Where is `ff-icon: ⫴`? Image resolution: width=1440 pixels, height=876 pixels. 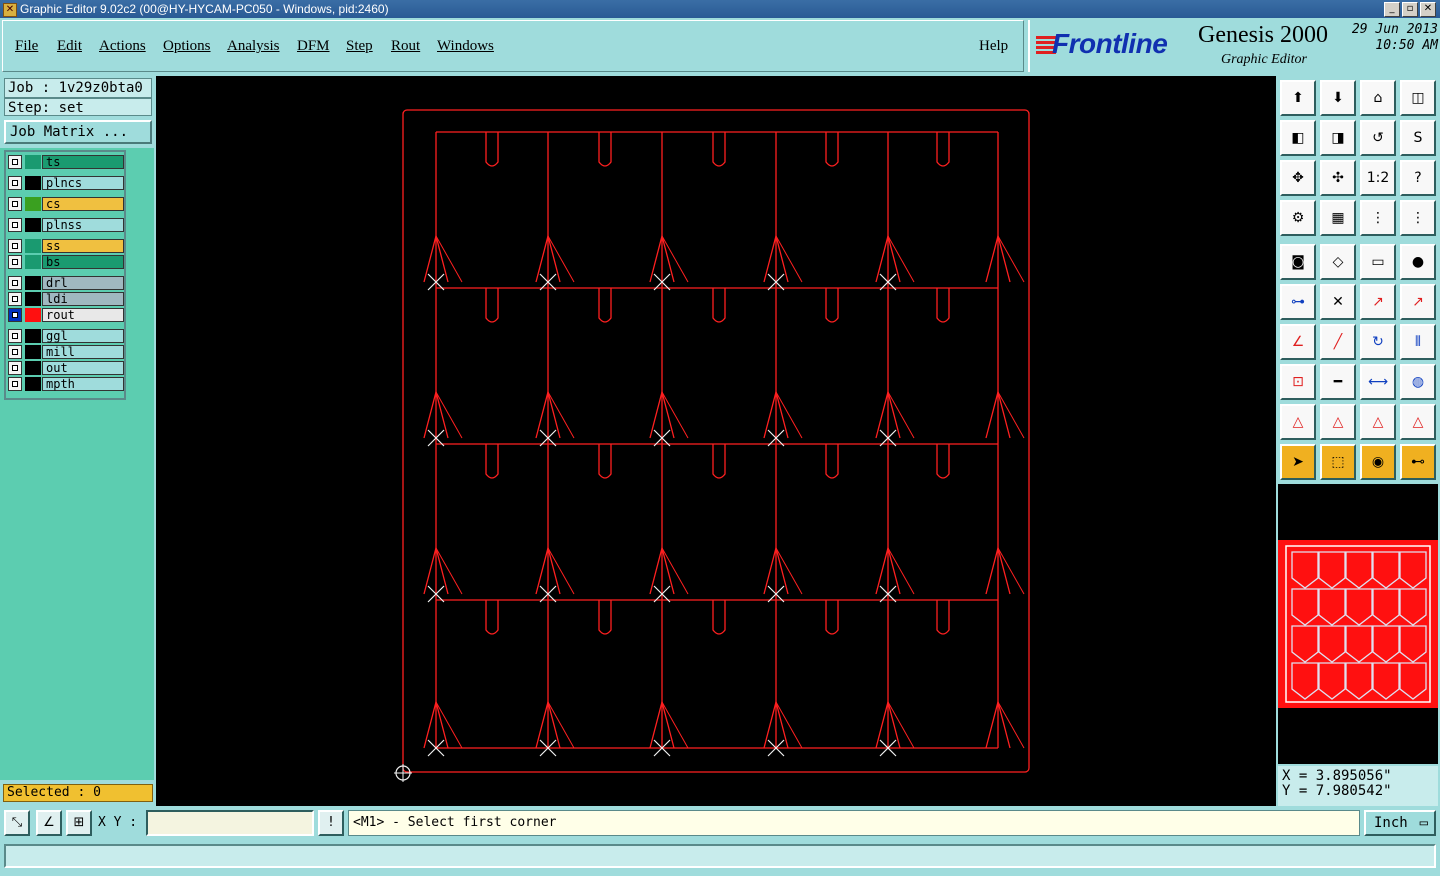
ff-icon: ⫴ is located at coordinates (1418, 342).